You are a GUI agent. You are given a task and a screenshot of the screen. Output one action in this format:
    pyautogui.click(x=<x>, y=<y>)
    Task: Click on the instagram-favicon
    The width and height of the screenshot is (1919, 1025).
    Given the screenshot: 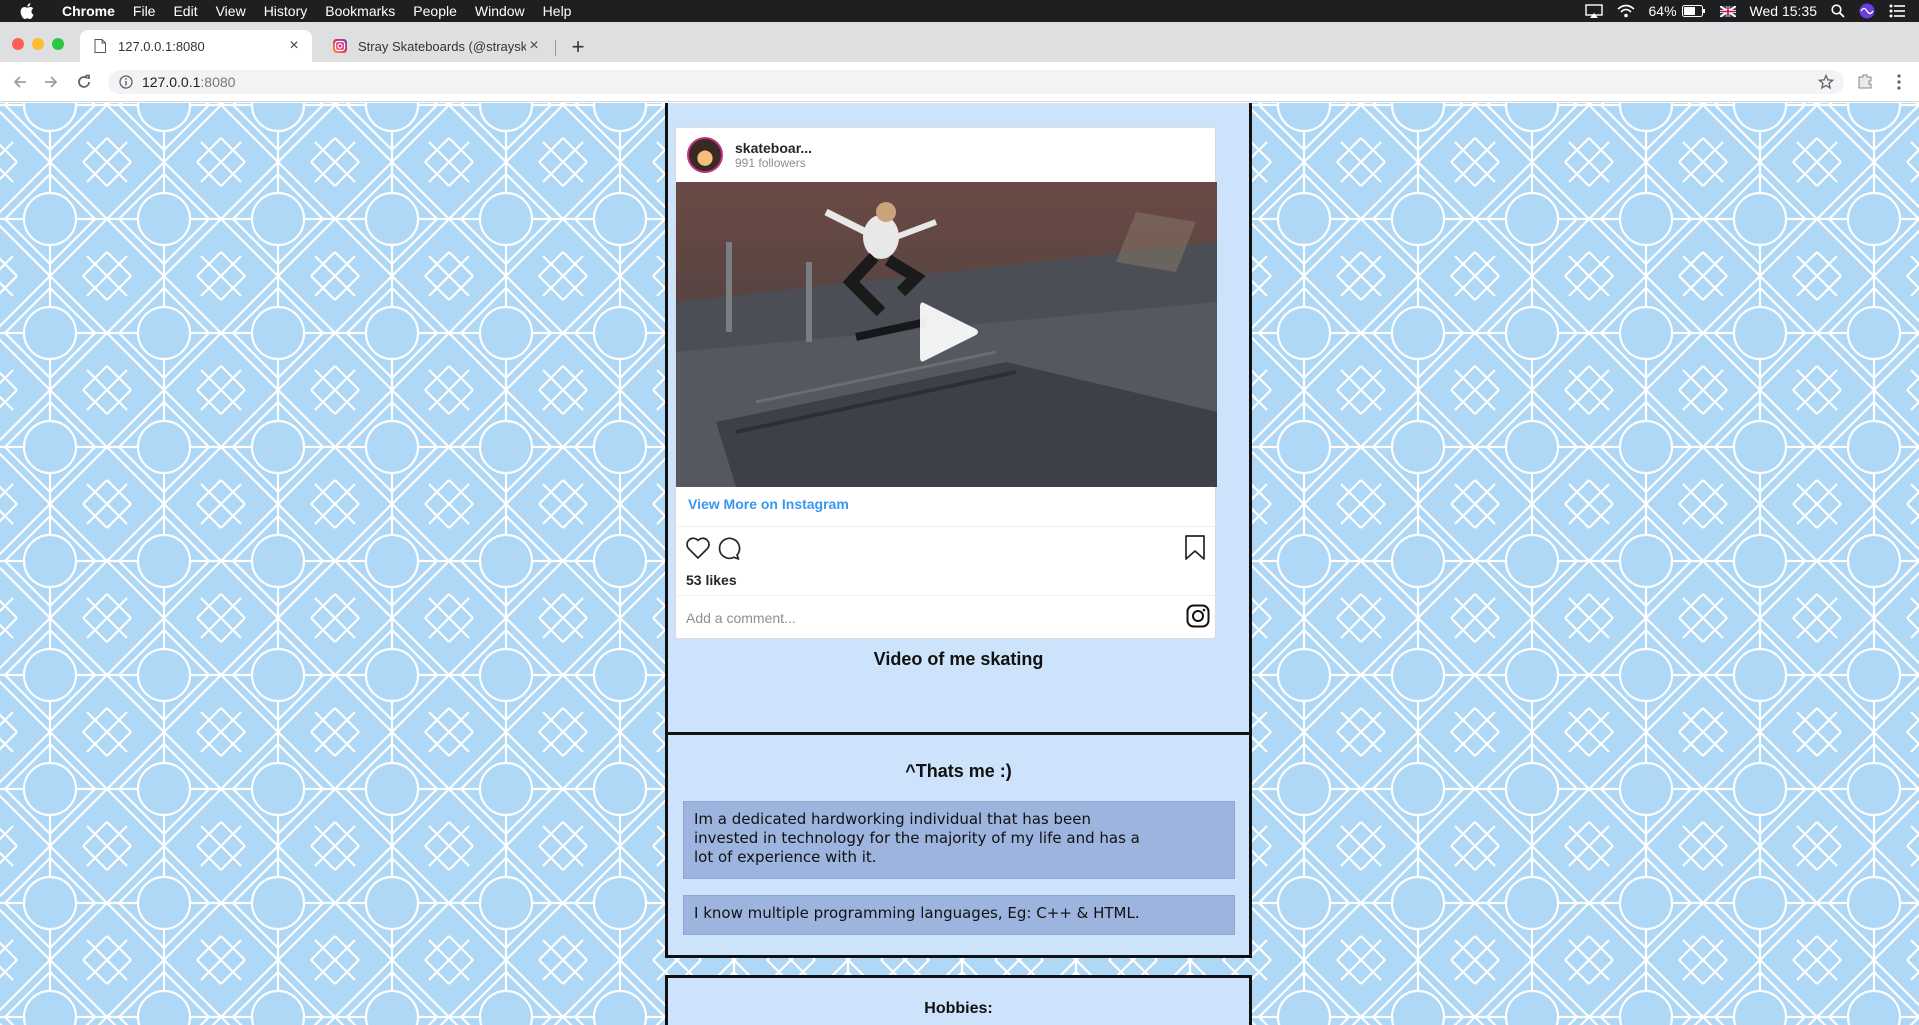 What is the action you would take?
    pyautogui.click(x=340, y=46)
    